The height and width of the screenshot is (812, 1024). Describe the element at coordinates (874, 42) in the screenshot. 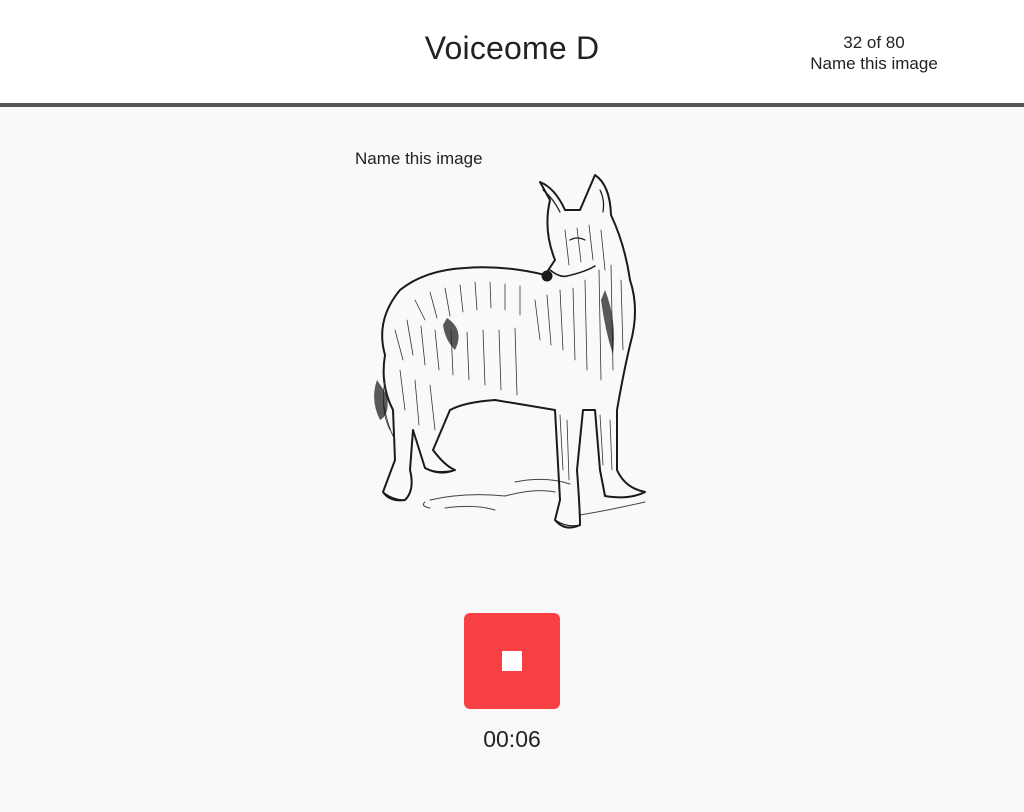

I see `progress-counter: 32 of 80` at that location.